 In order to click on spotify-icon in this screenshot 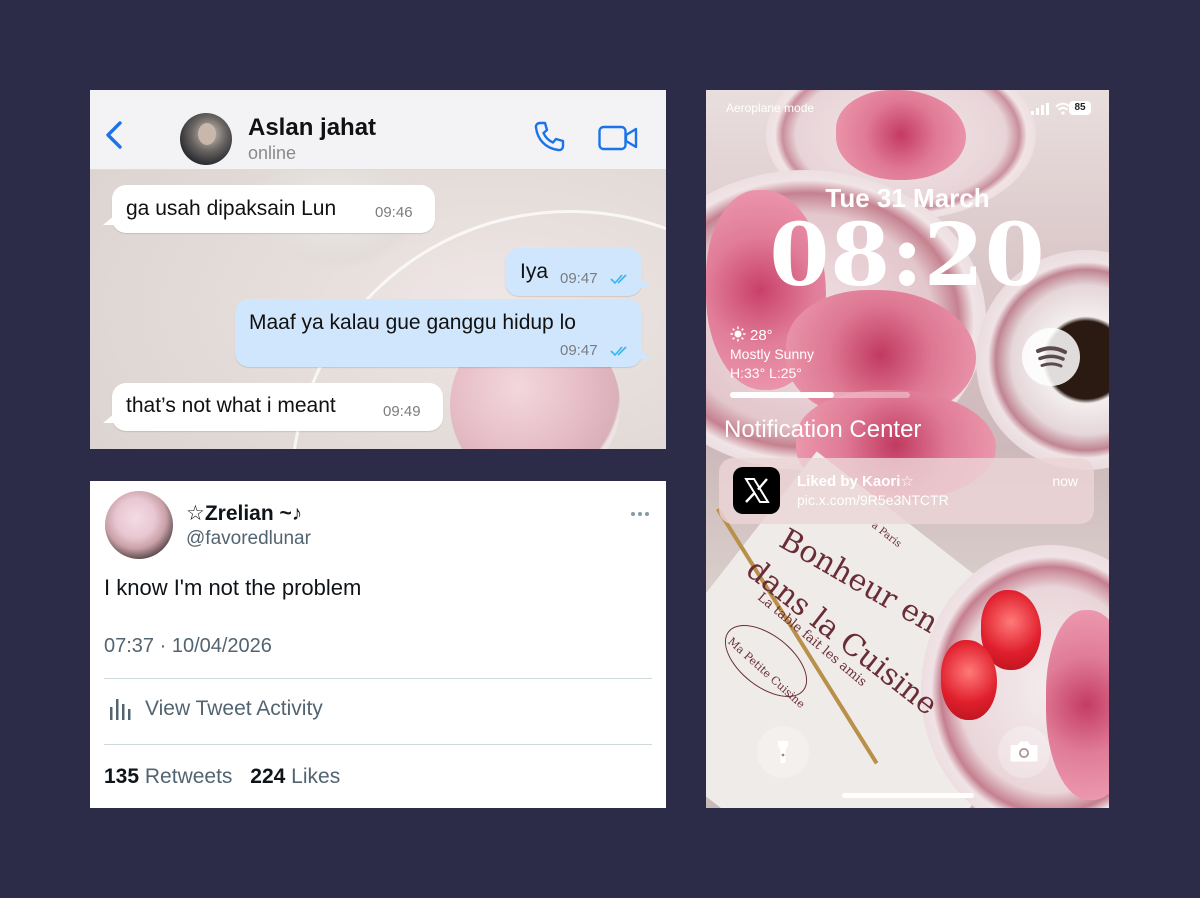, I will do `click(1051, 357)`.